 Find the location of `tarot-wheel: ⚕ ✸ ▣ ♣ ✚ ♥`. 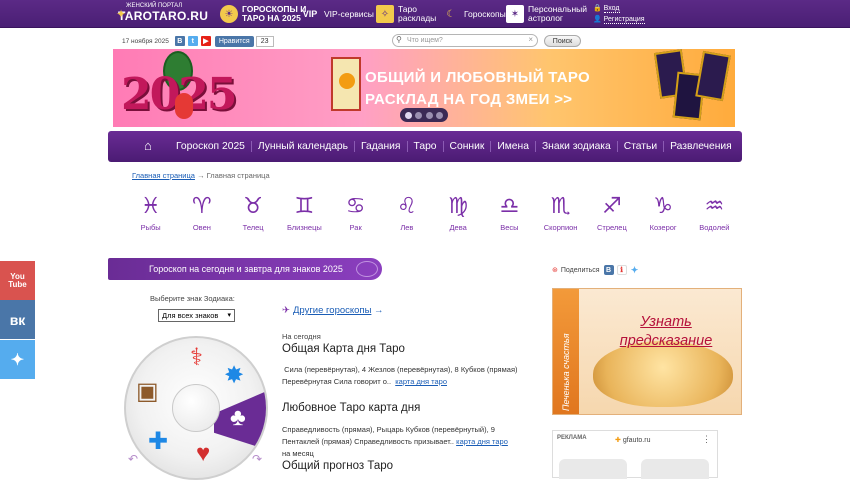

tarot-wheel: ⚕ ✸ ▣ ♣ ✚ ♥ is located at coordinates (196, 408).